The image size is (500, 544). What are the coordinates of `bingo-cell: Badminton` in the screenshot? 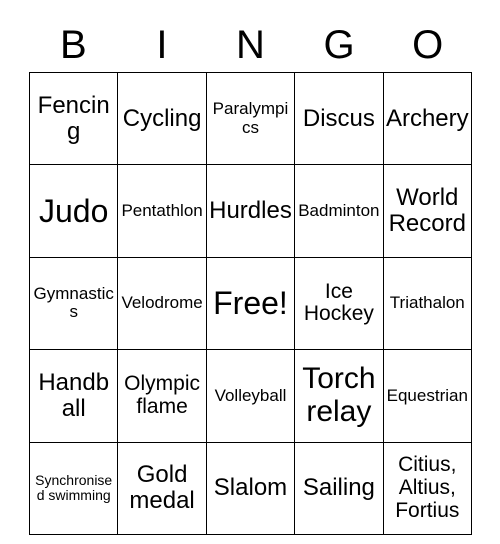 It's located at (339, 211).